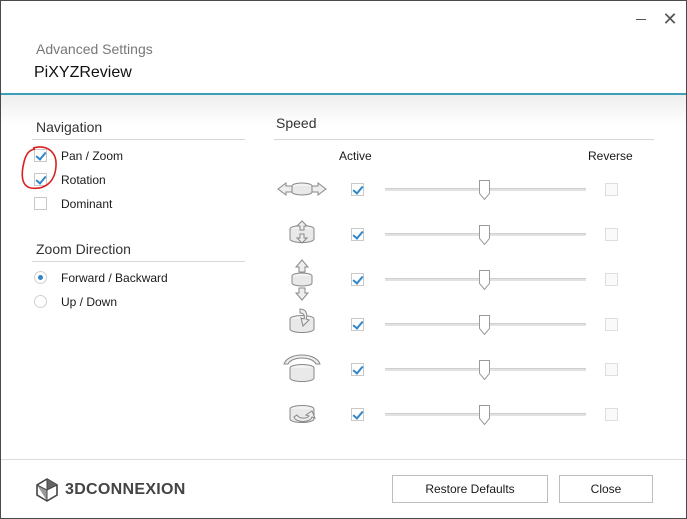 The height and width of the screenshot is (519, 687). I want to click on window-subtitle: Advanced Settings, so click(94, 49).